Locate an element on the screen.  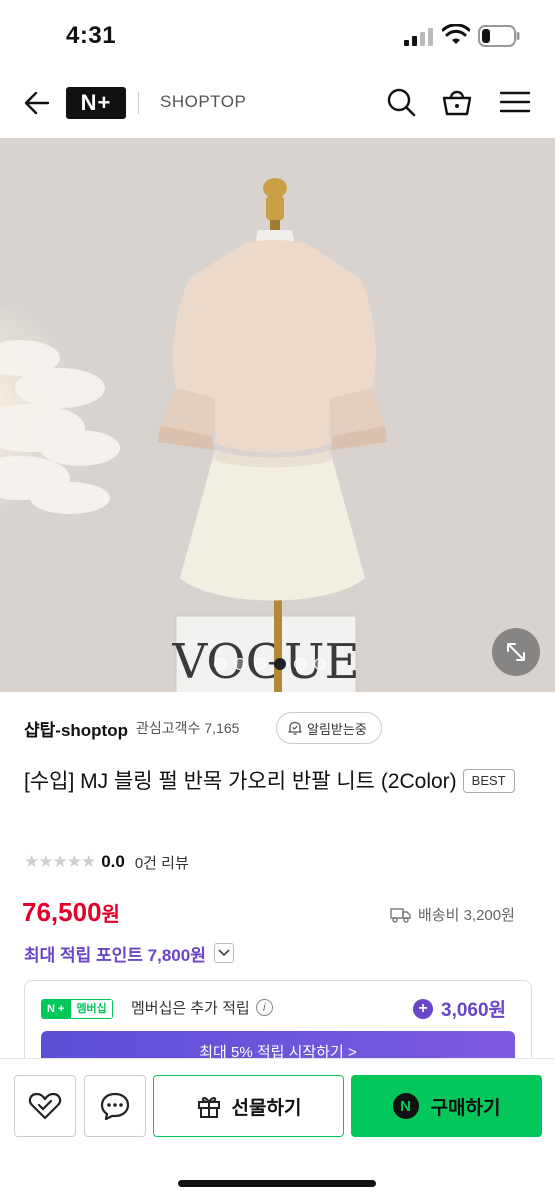
shopping-basket-icon is located at coordinates (457, 102).